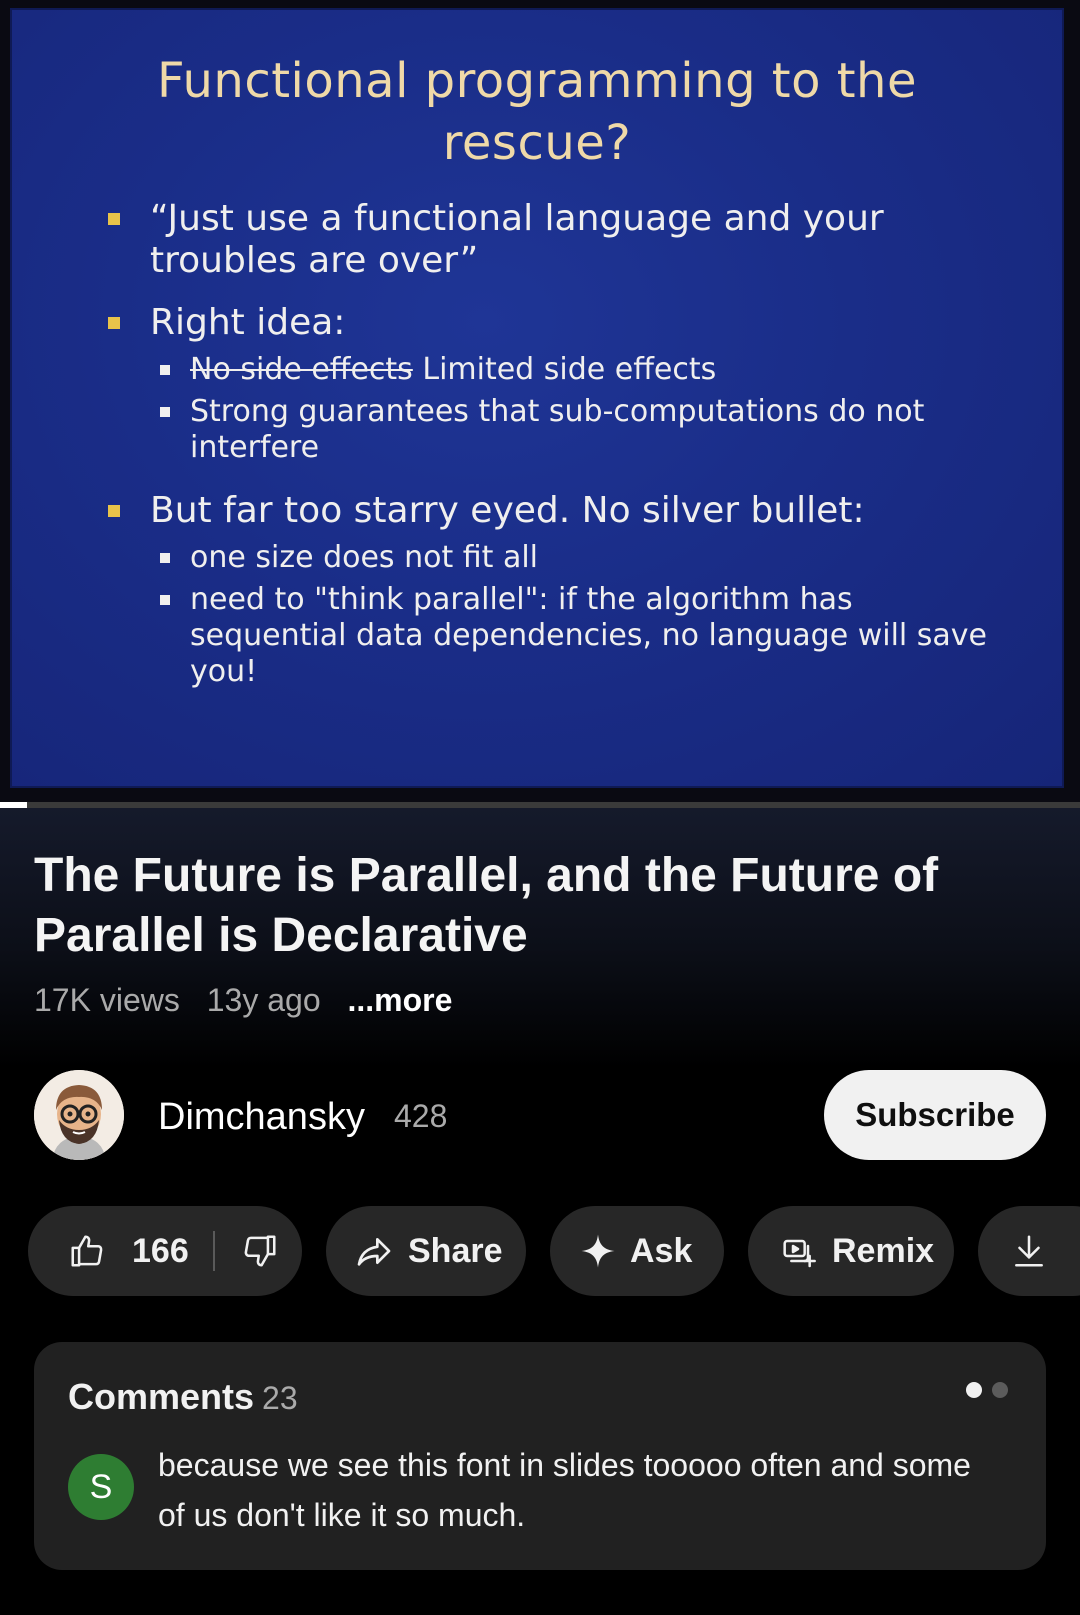 Image resolution: width=1080 pixels, height=1615 pixels. What do you see at coordinates (263, 1000) in the screenshot?
I see `upload-age: 13y ago` at bounding box center [263, 1000].